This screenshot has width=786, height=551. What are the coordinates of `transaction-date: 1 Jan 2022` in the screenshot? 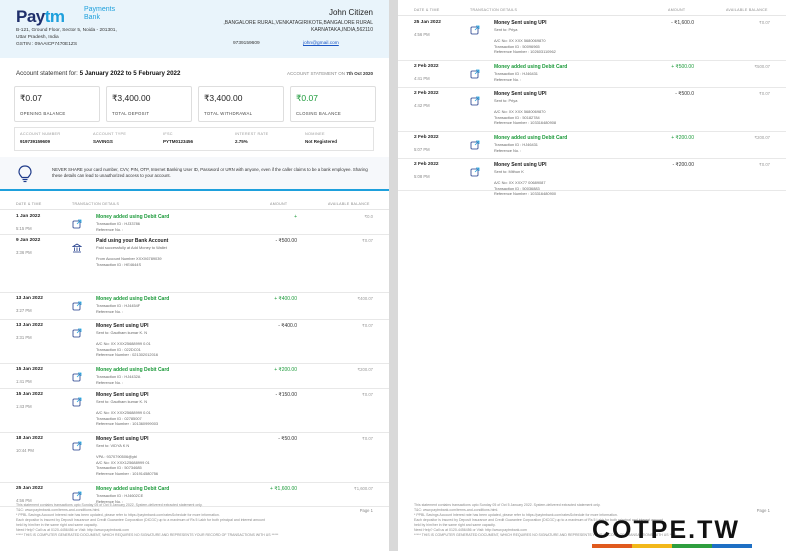 It's located at (28, 216).